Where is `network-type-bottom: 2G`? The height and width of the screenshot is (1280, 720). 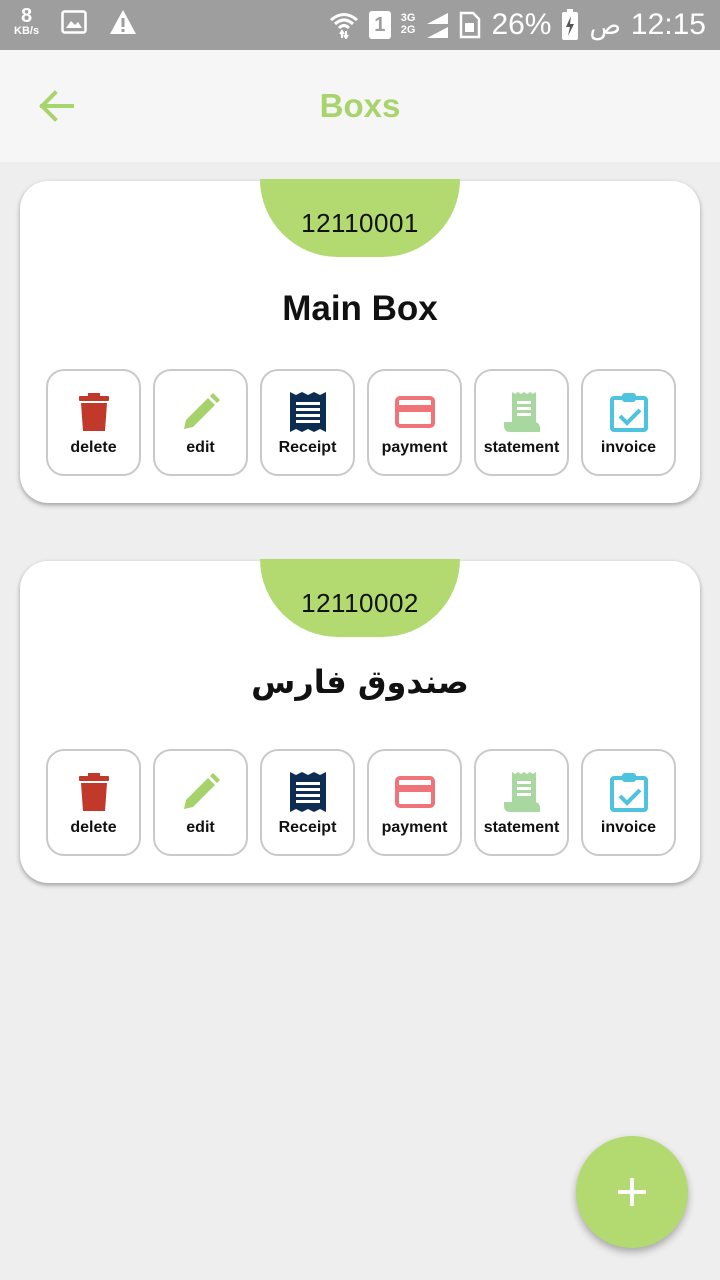 network-type-bottom: 2G is located at coordinates (408, 30).